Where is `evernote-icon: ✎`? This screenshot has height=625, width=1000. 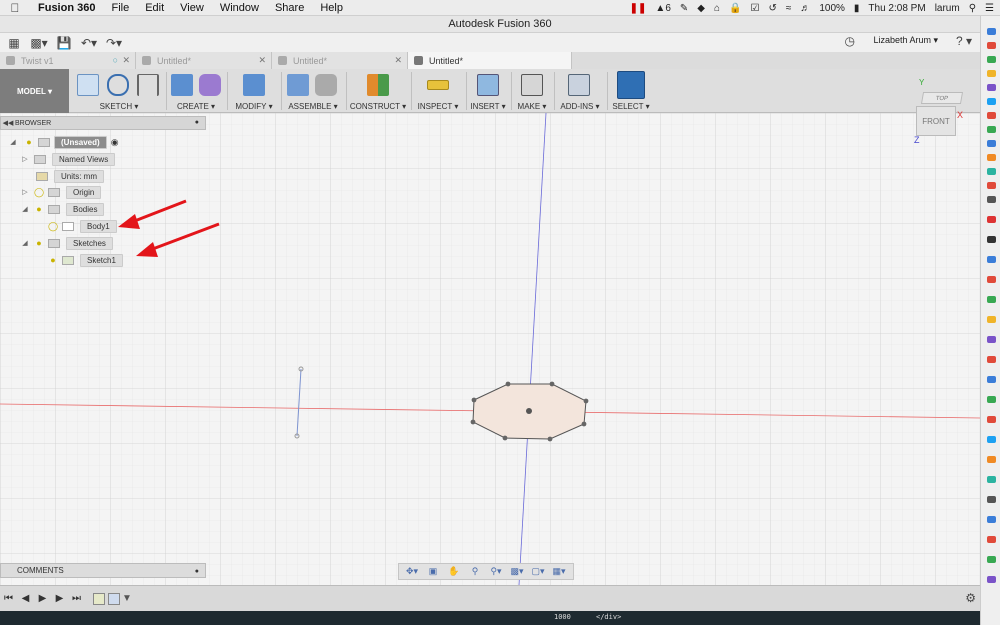
evernote-icon: ✎ is located at coordinates (684, 8).